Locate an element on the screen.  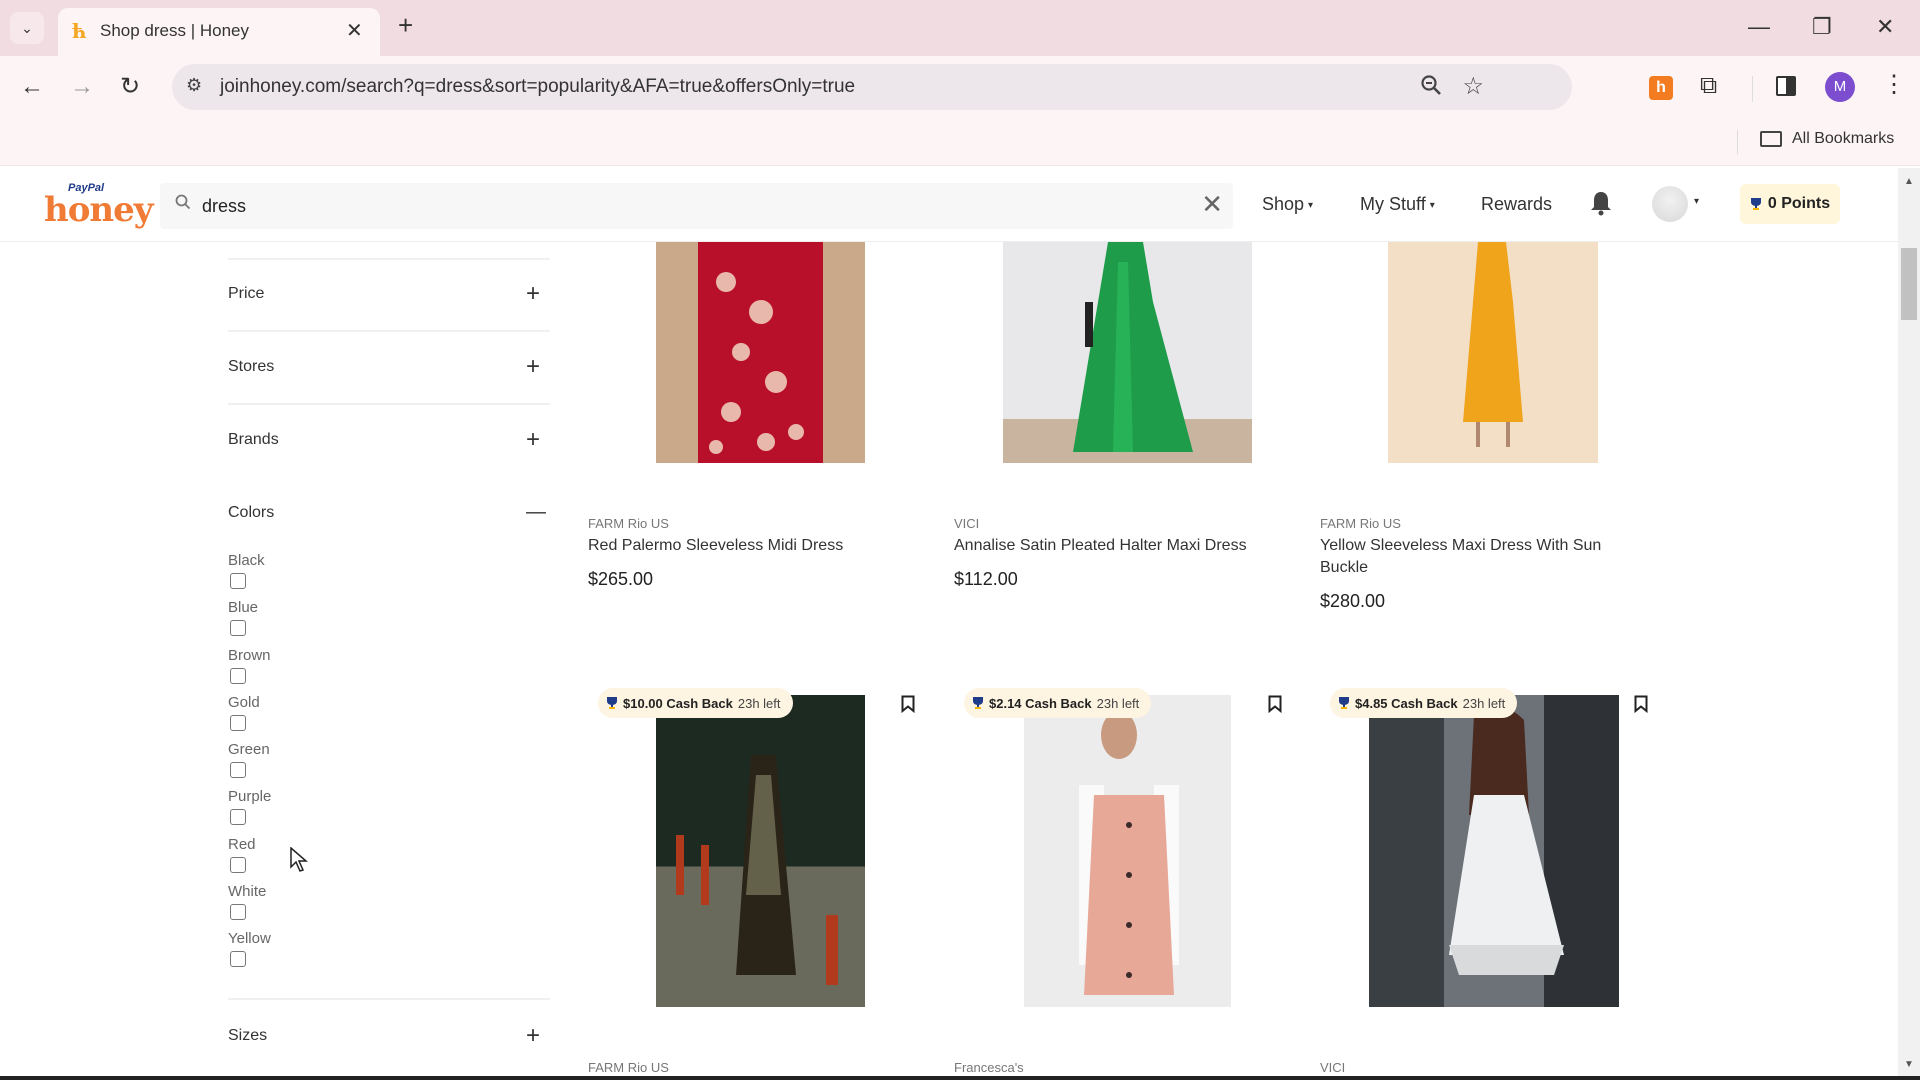
bottom-edge-bar is located at coordinates (960, 1078).